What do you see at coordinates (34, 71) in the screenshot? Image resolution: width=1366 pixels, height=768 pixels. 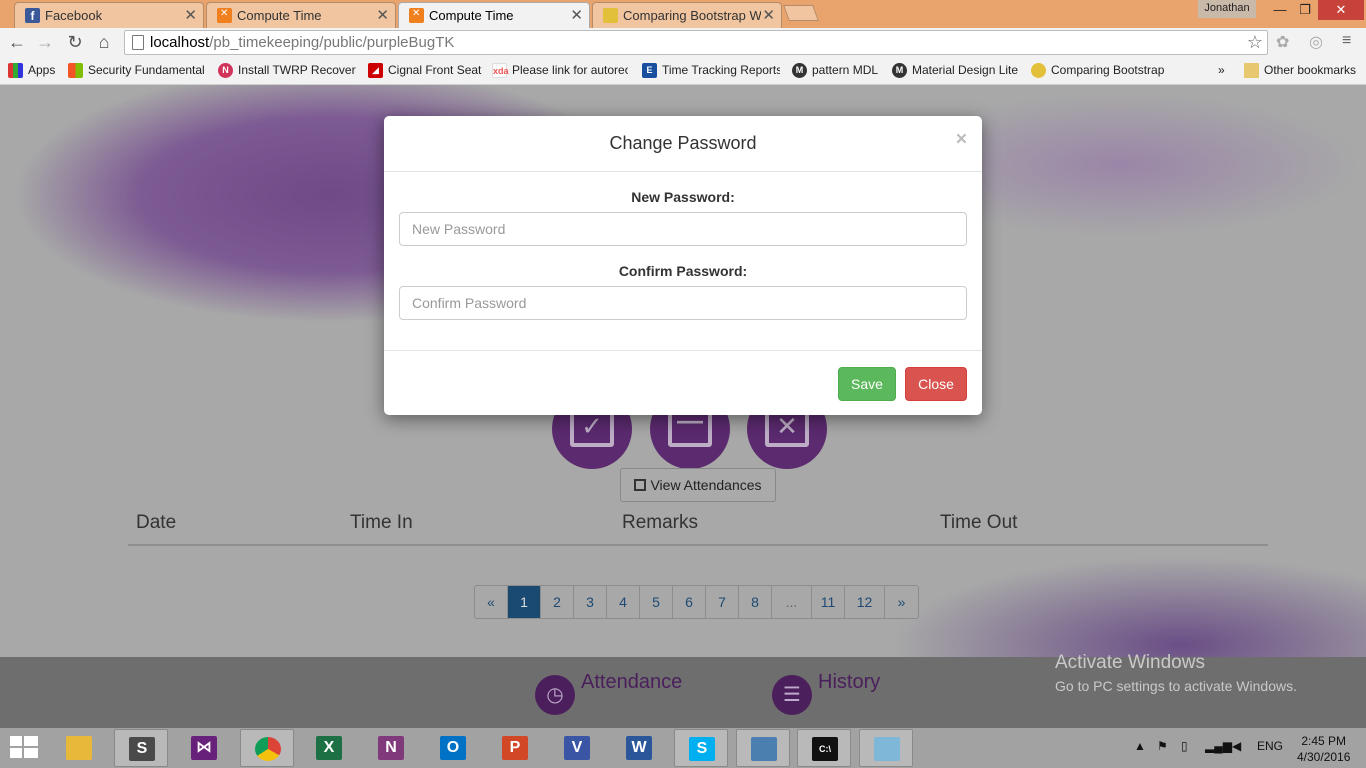 I see `bookmark-apps: Apps` at bounding box center [34, 71].